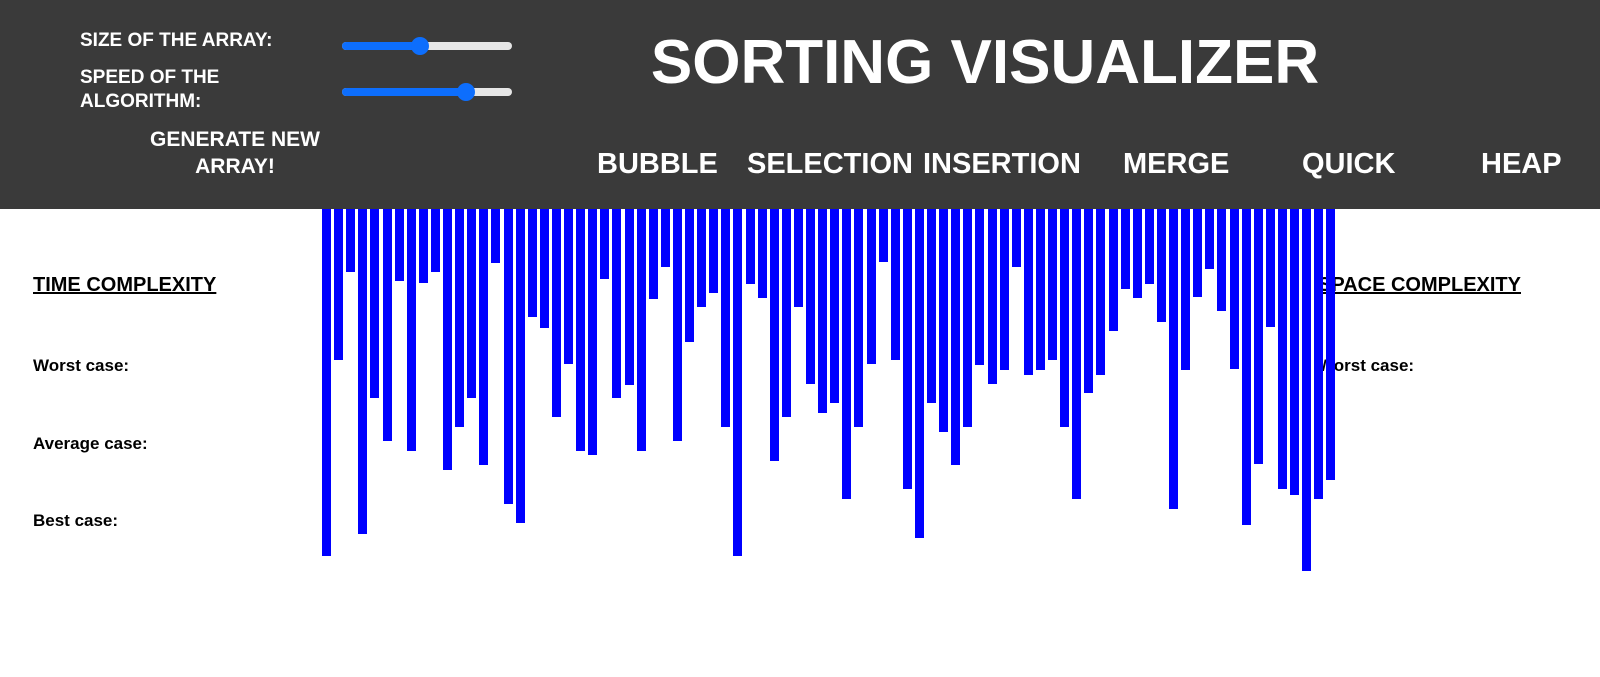 The image size is (1600, 677). Describe the element at coordinates (1176, 164) in the screenshot. I see `merge-sort-button: MERGE` at that location.